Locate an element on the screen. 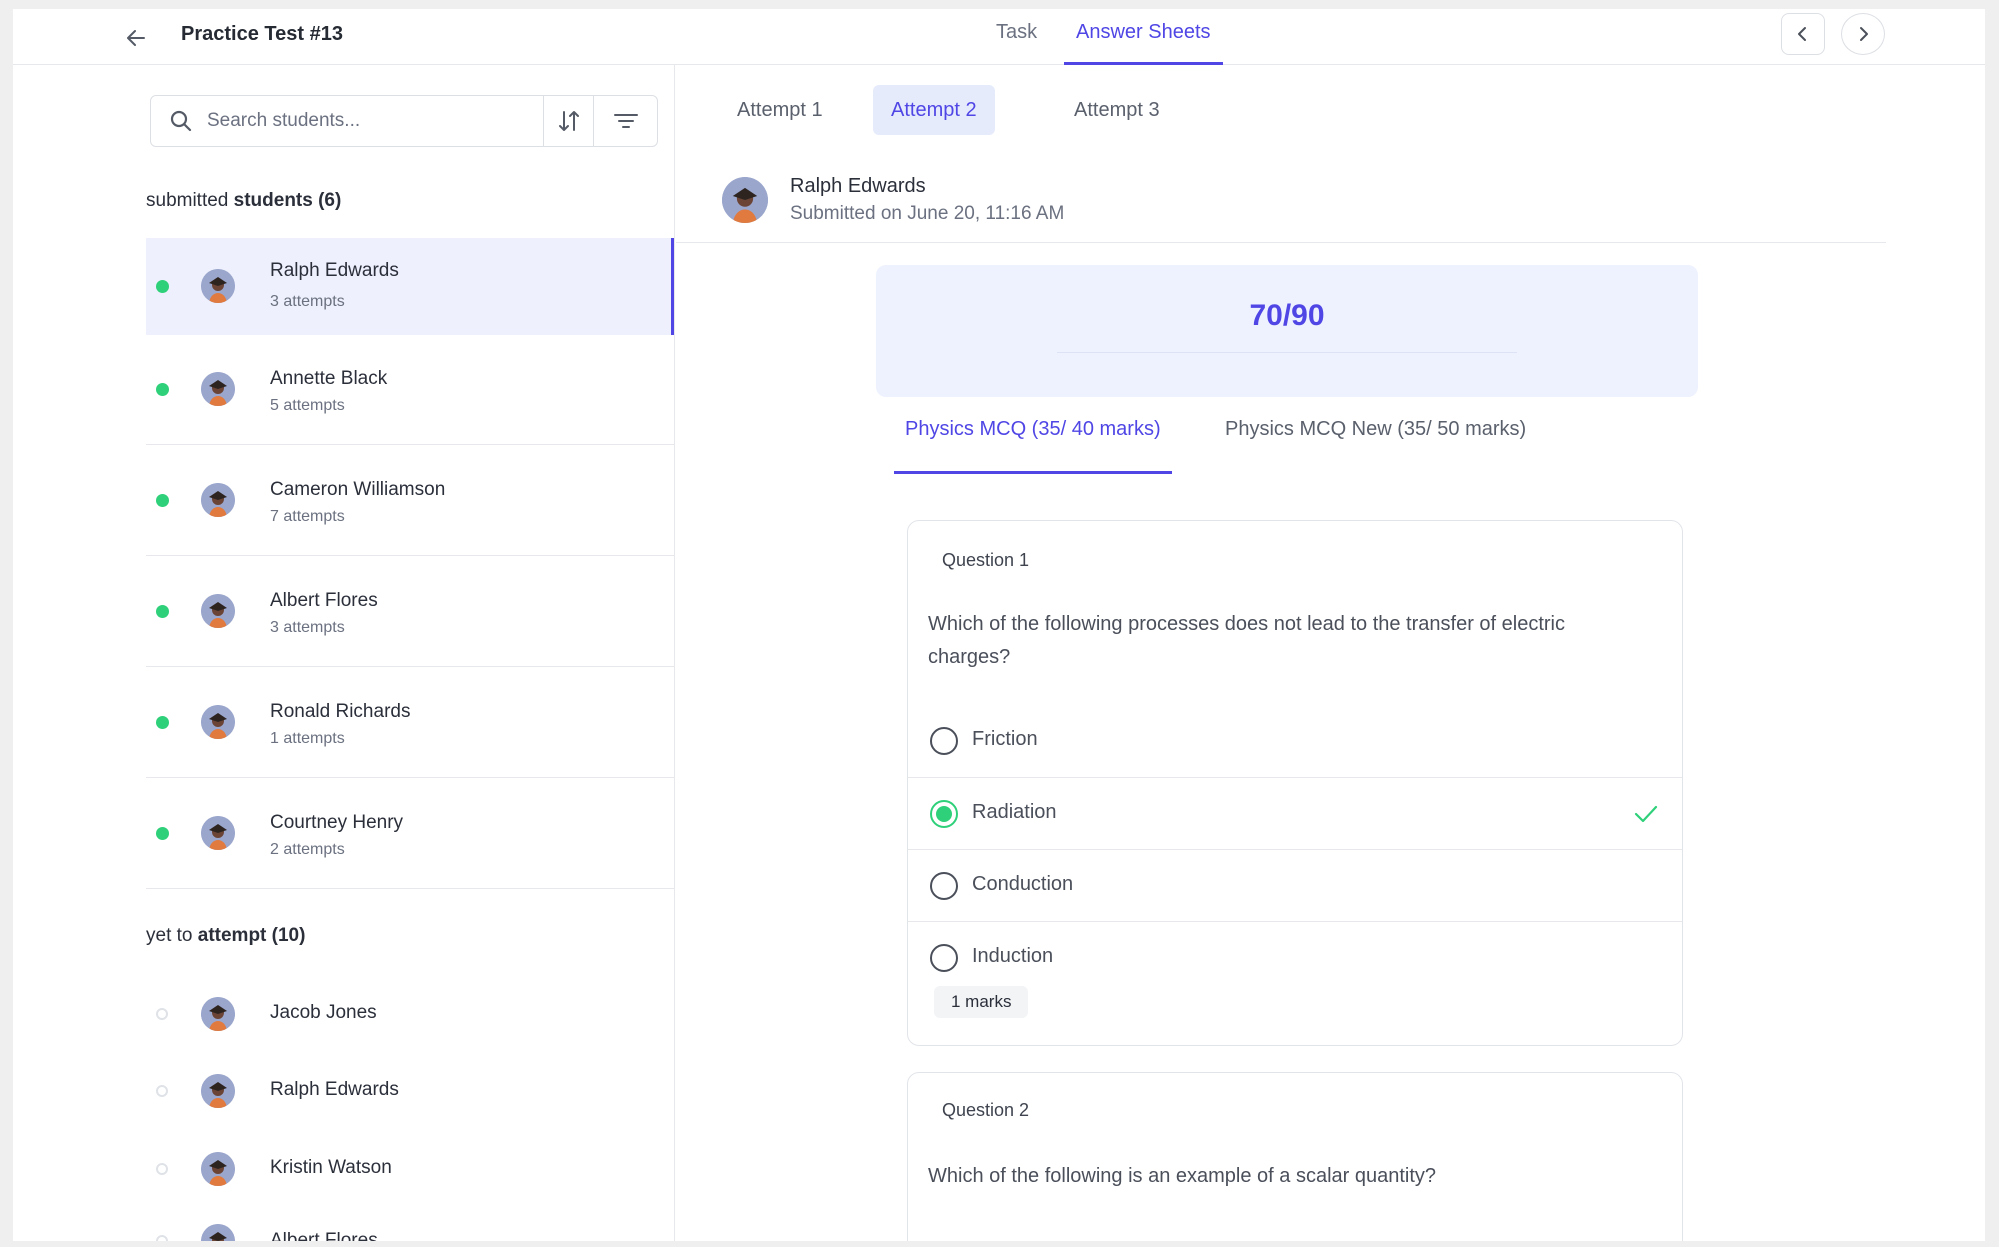 The image size is (1999, 1247). score-card: 70/90 is located at coordinates (1287, 331).